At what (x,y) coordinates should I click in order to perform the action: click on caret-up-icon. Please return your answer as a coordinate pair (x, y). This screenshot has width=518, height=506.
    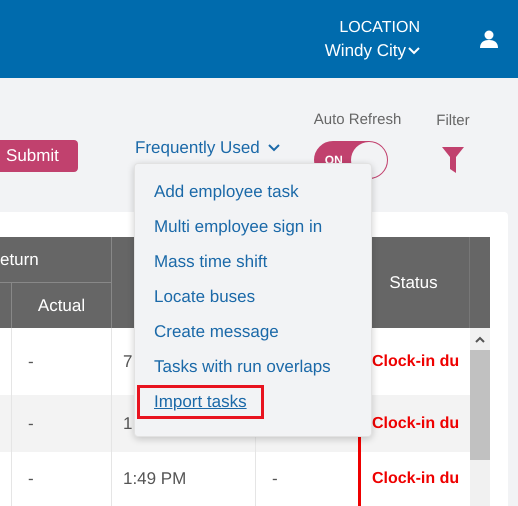
    Looking at the image, I should click on (480, 339).